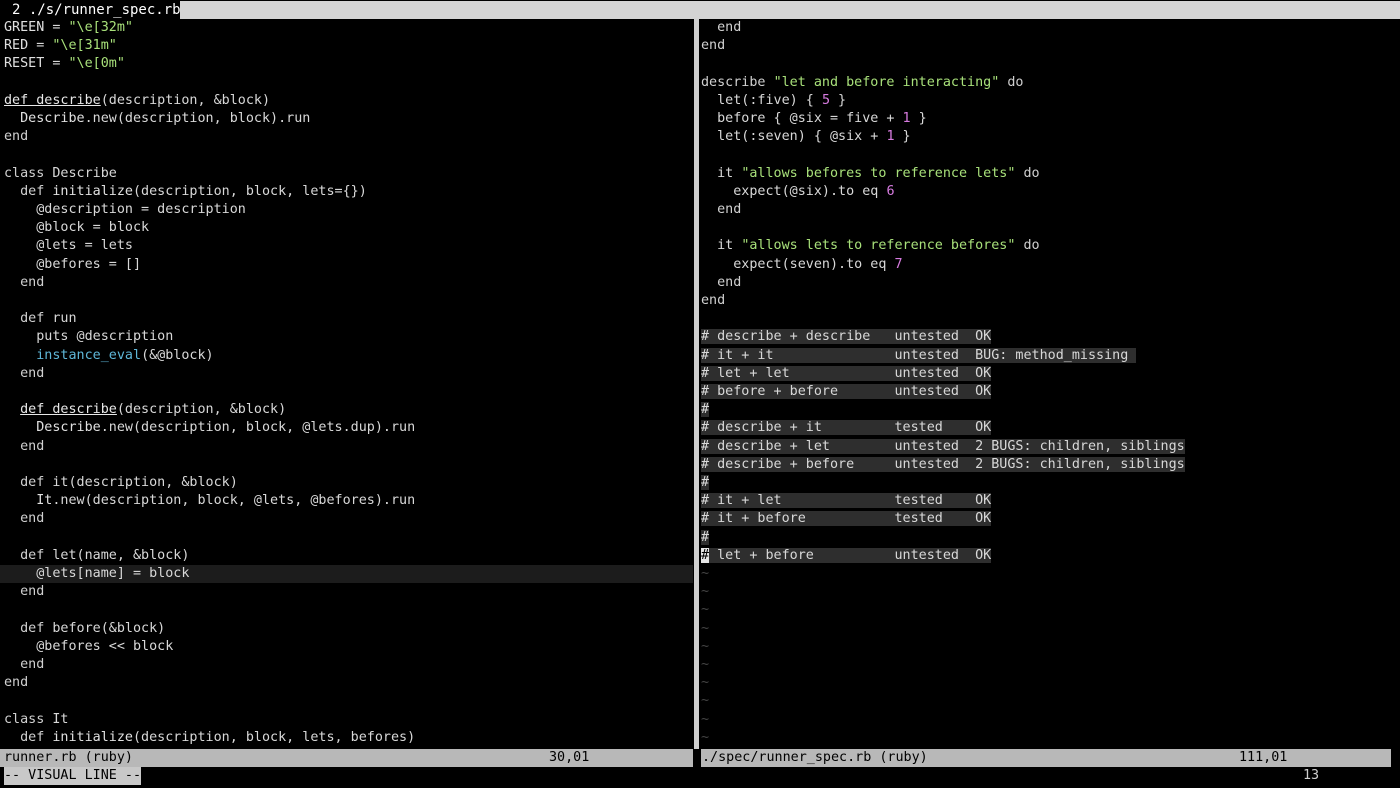  What do you see at coordinates (801, 265) in the screenshot?
I see `code-line: expect(seven).to eq 7` at bounding box center [801, 265].